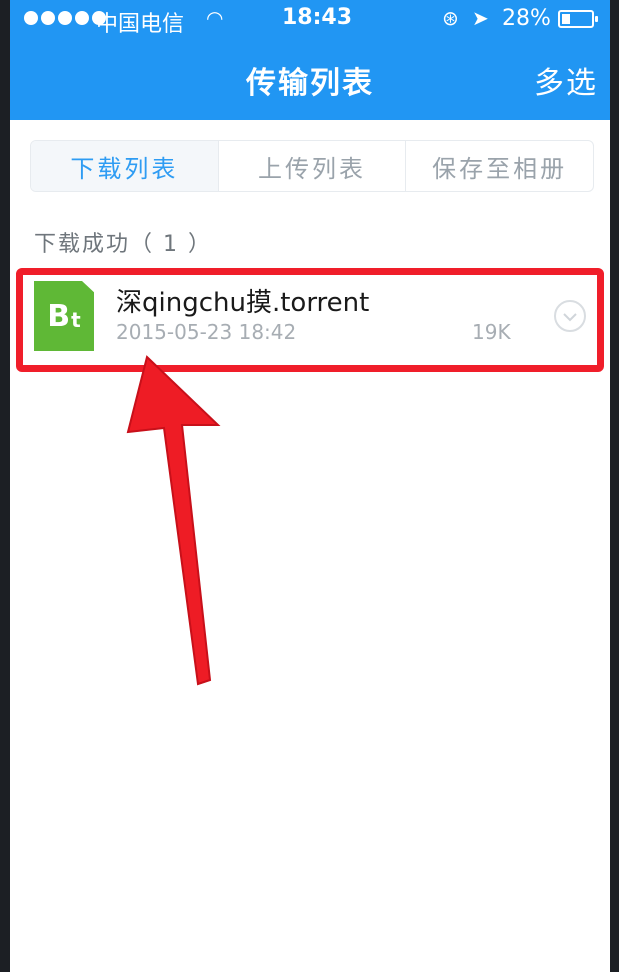  What do you see at coordinates (140, 24) in the screenshot?
I see `carrier-label: 中国电信` at bounding box center [140, 24].